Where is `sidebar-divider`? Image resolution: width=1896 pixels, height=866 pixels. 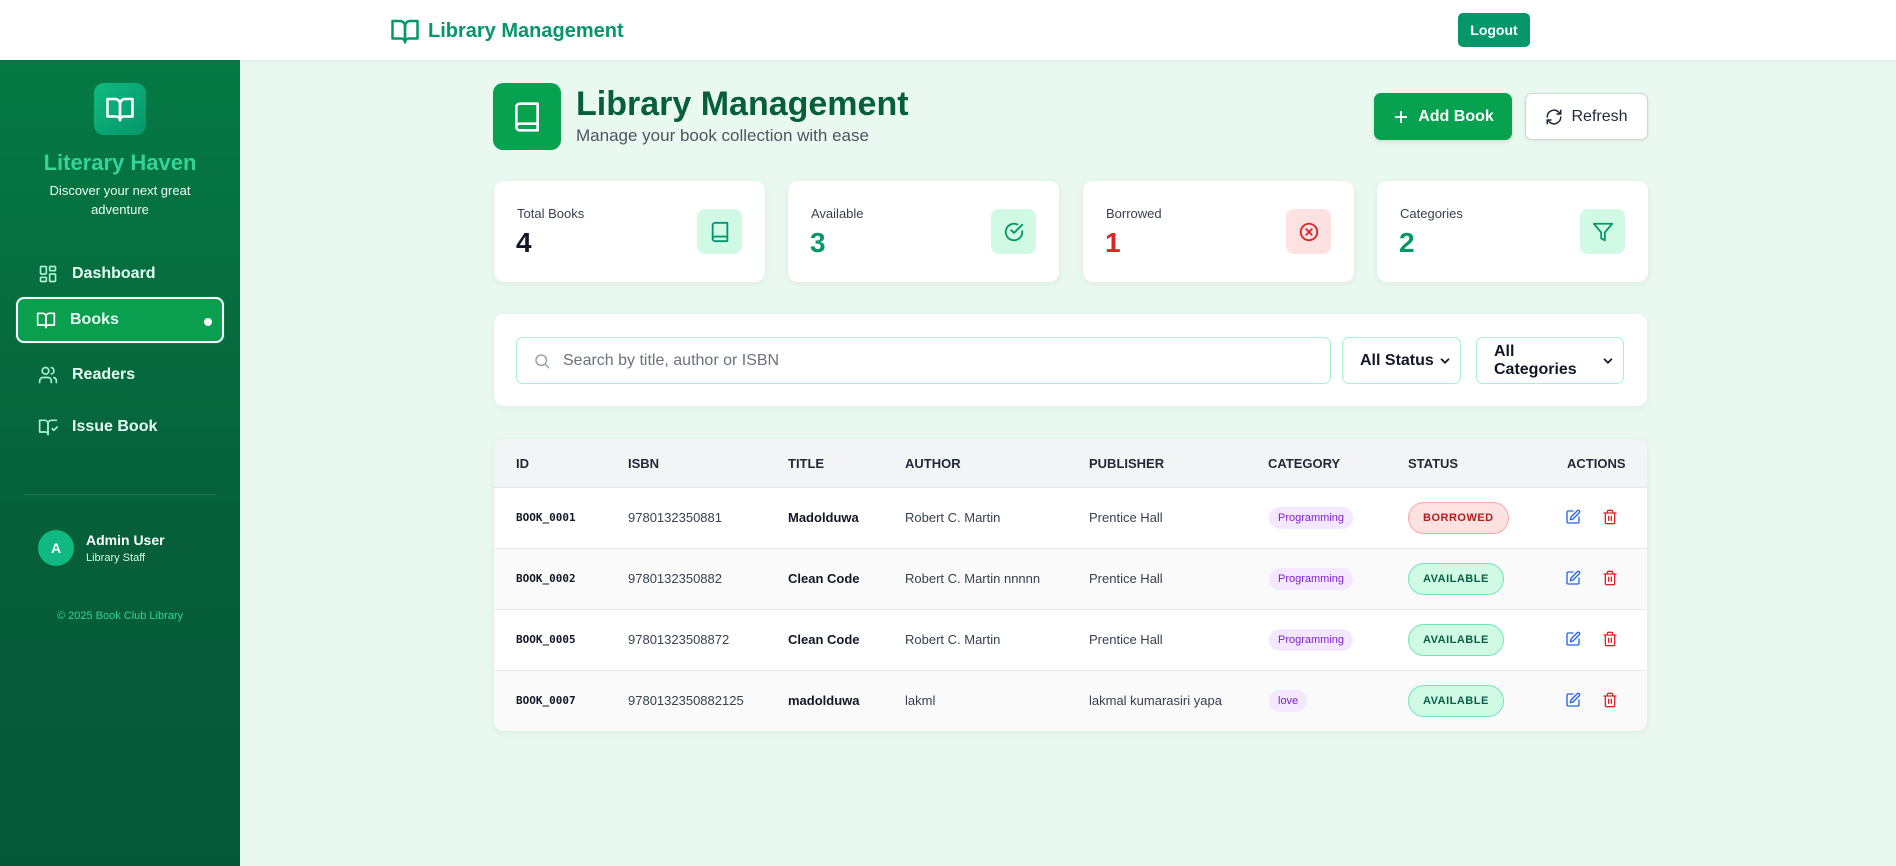 sidebar-divider is located at coordinates (120, 494).